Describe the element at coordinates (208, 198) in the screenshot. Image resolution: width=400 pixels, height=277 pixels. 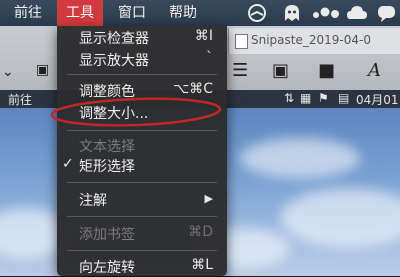
I see `submenu-arrow-icon: ▶` at that location.